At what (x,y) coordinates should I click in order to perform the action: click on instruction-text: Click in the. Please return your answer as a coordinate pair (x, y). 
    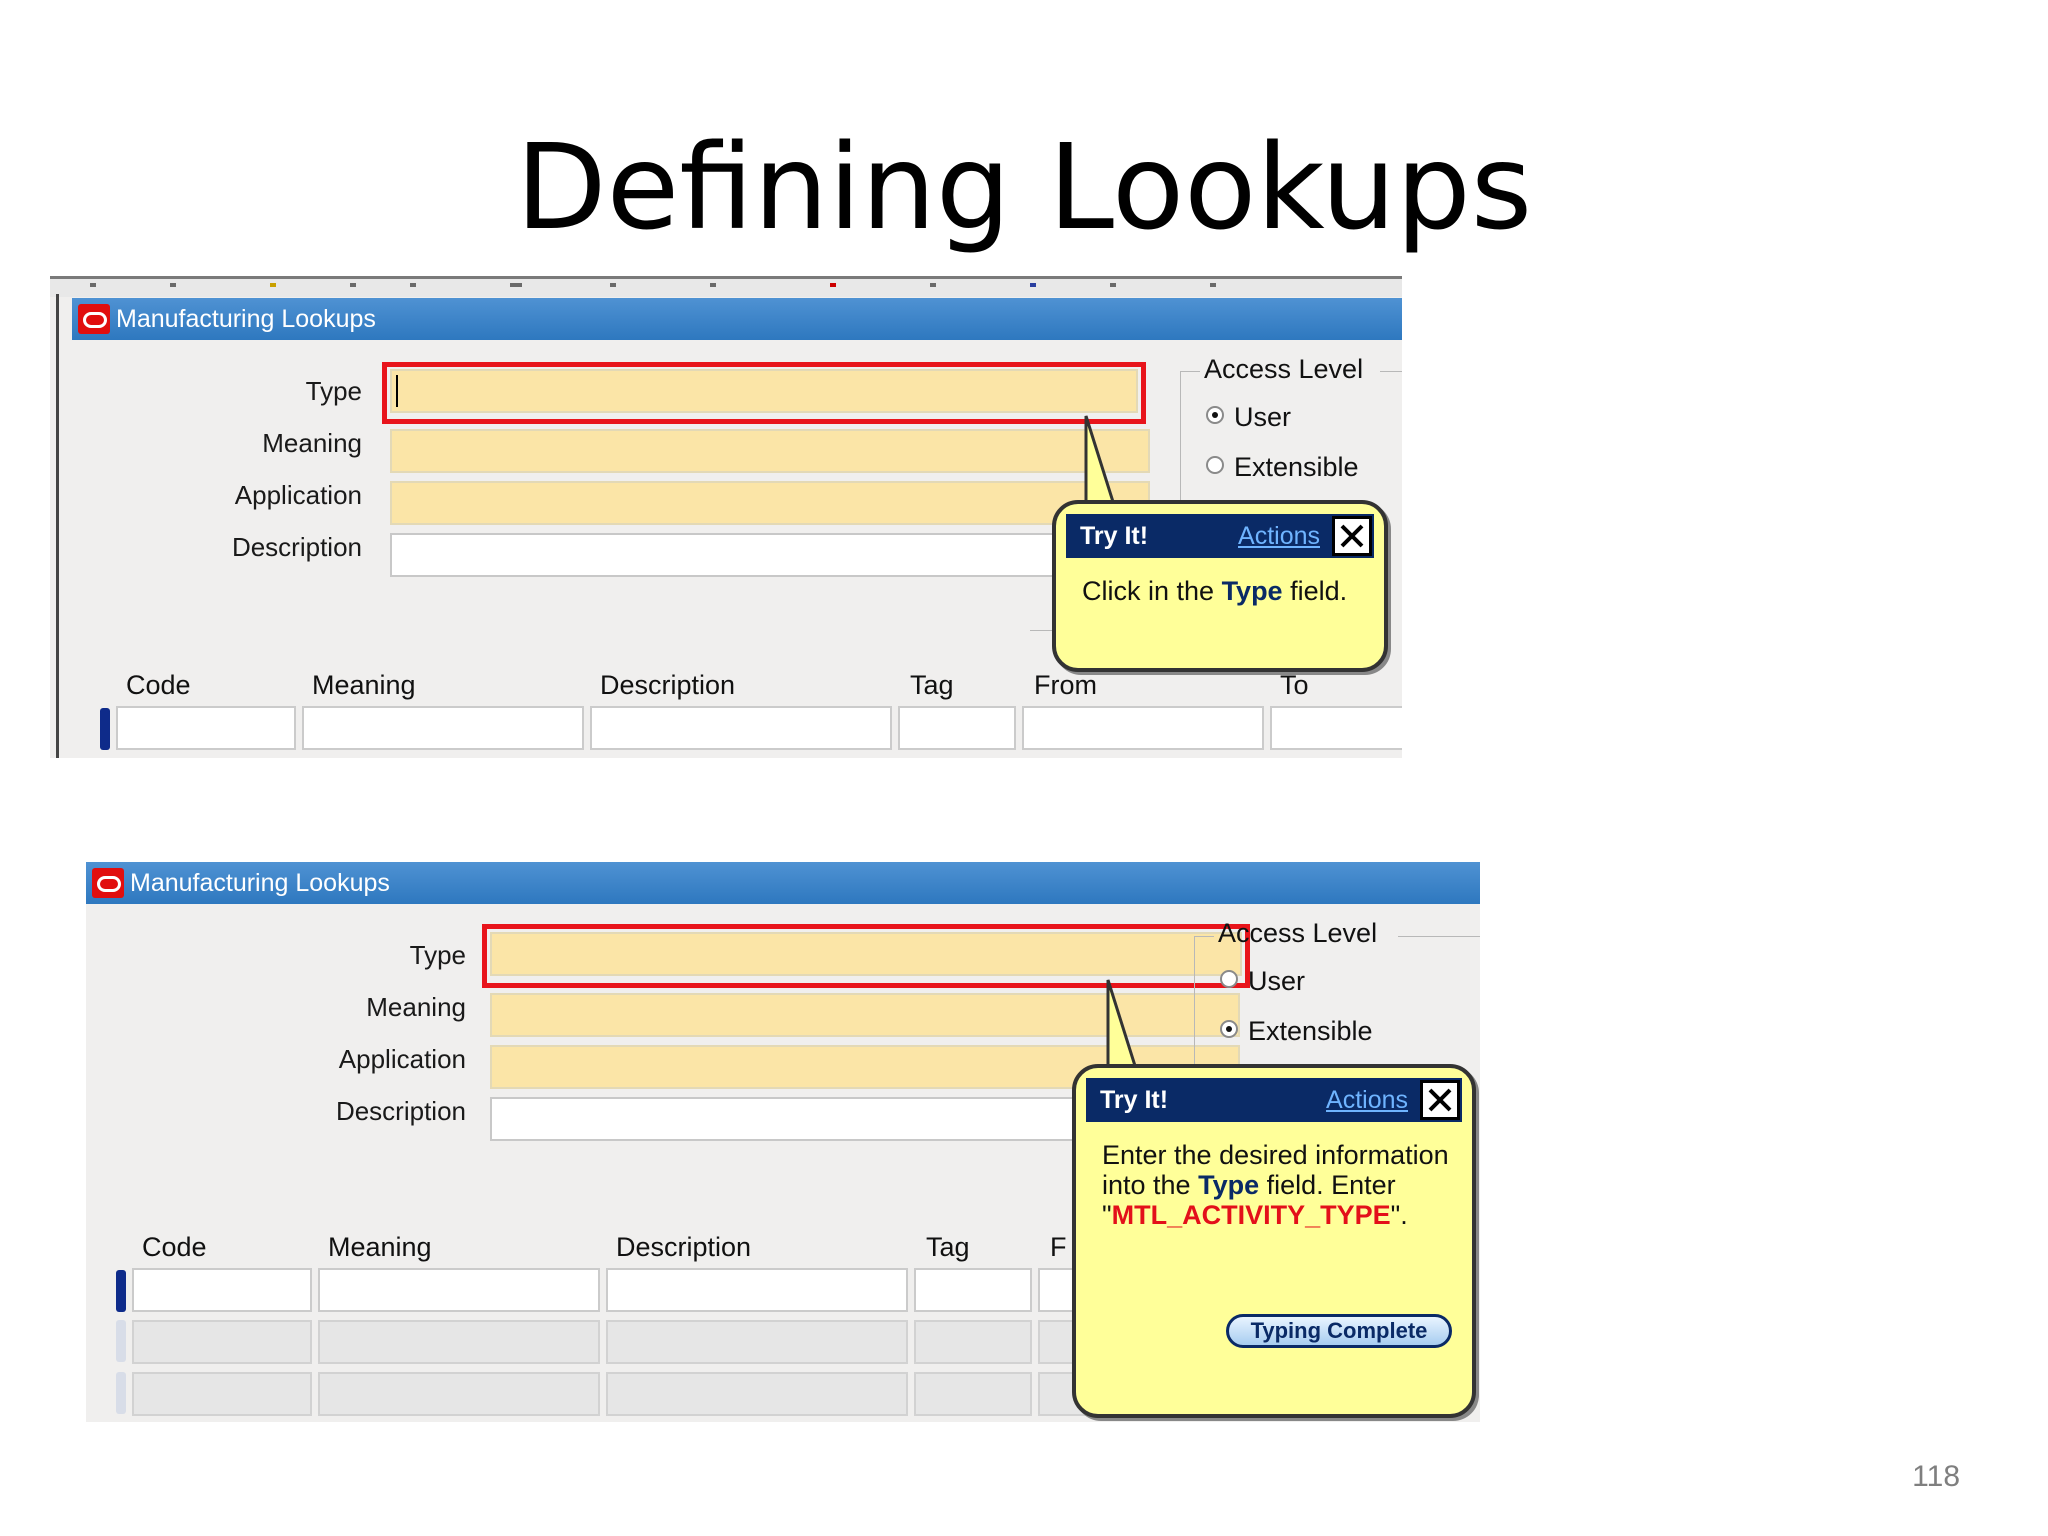
    Looking at the image, I should click on (1152, 591).